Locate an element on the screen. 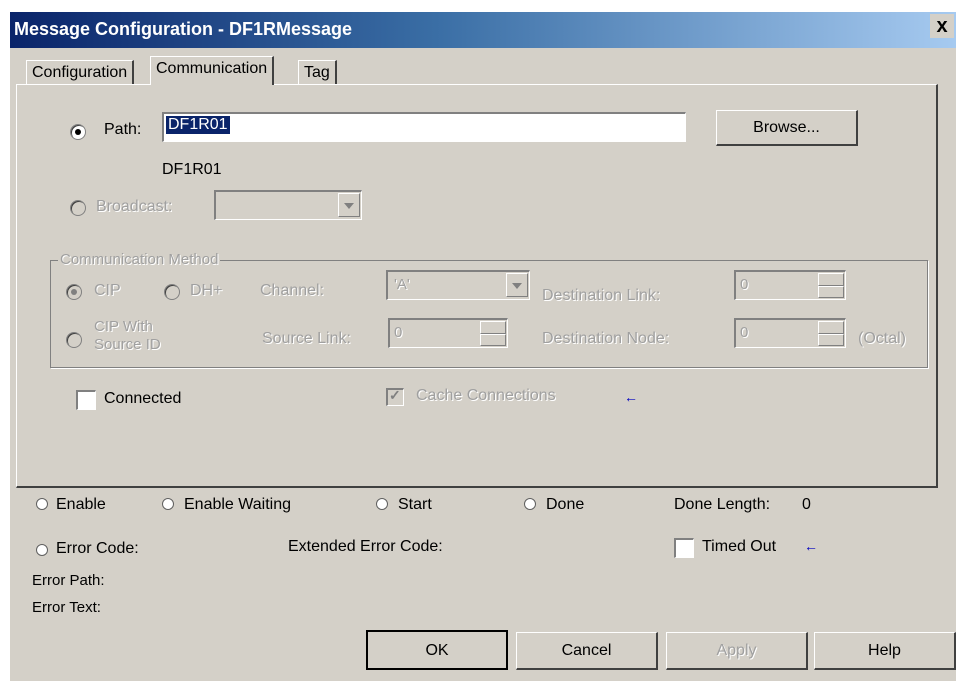 Image resolution: width=956 pixels, height=681 pixels. apply-button-label: Apply is located at coordinates (736, 650).